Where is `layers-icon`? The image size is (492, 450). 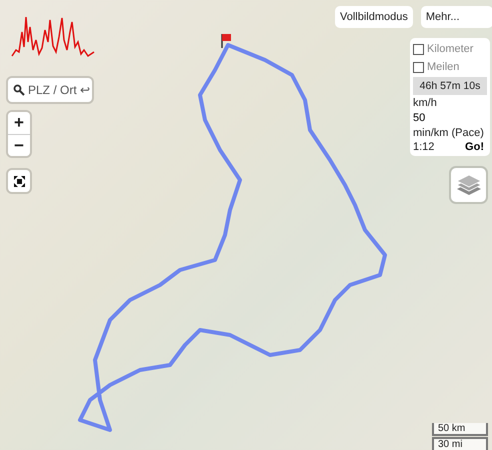
layers-icon is located at coordinates (469, 185).